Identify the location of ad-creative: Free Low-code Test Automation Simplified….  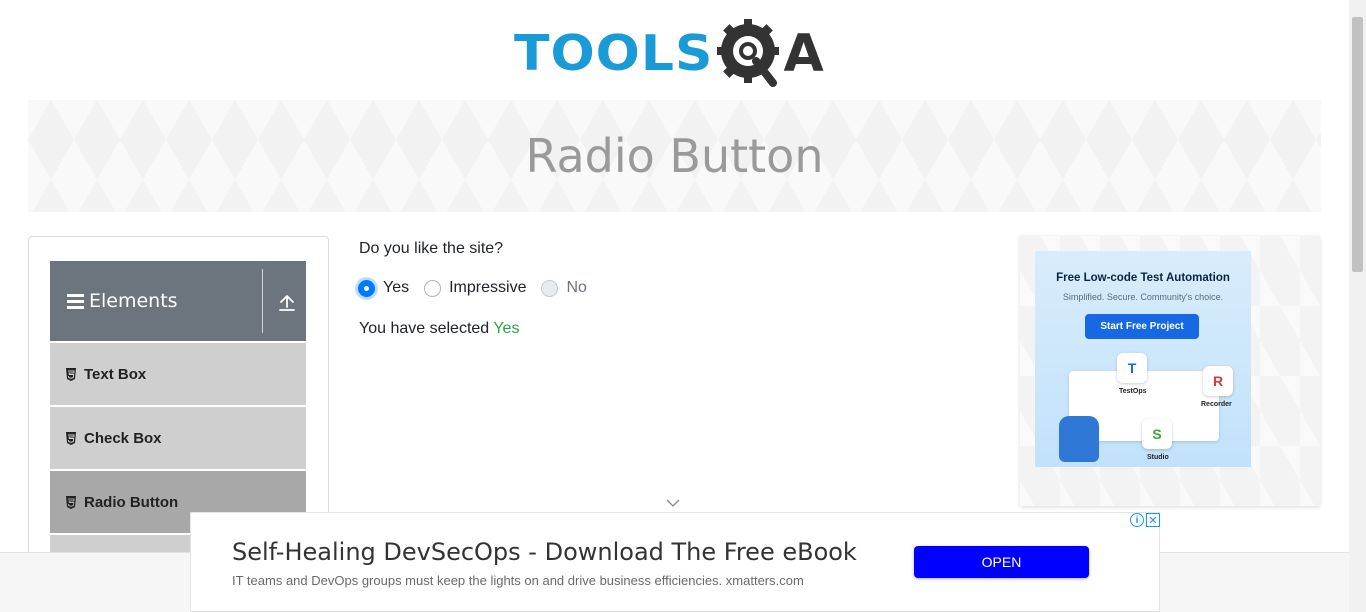
(1143, 359).